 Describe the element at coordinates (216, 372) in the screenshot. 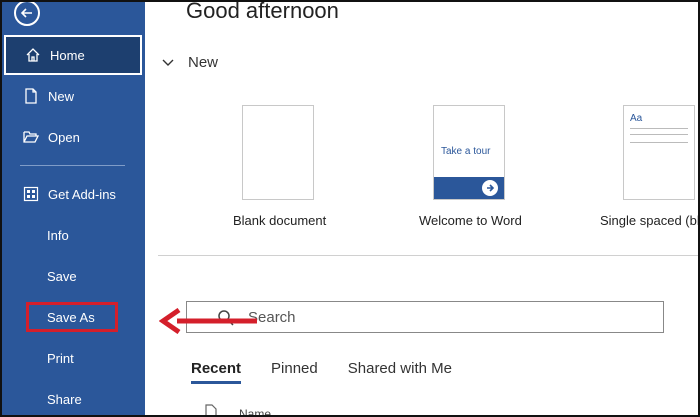

I see `tab-recent: Recent` at that location.